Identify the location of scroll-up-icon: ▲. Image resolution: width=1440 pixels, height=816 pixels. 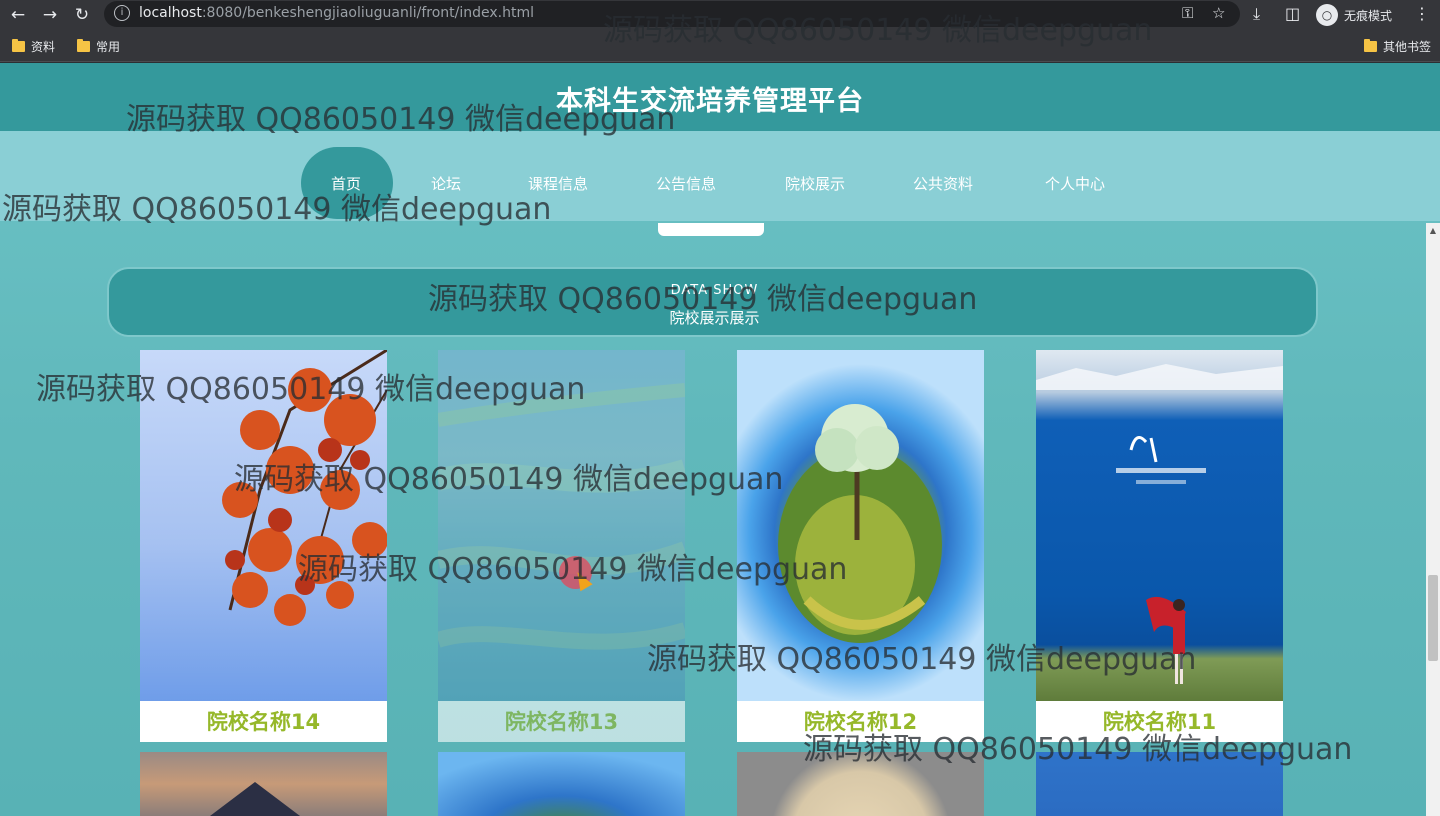
(1433, 231).